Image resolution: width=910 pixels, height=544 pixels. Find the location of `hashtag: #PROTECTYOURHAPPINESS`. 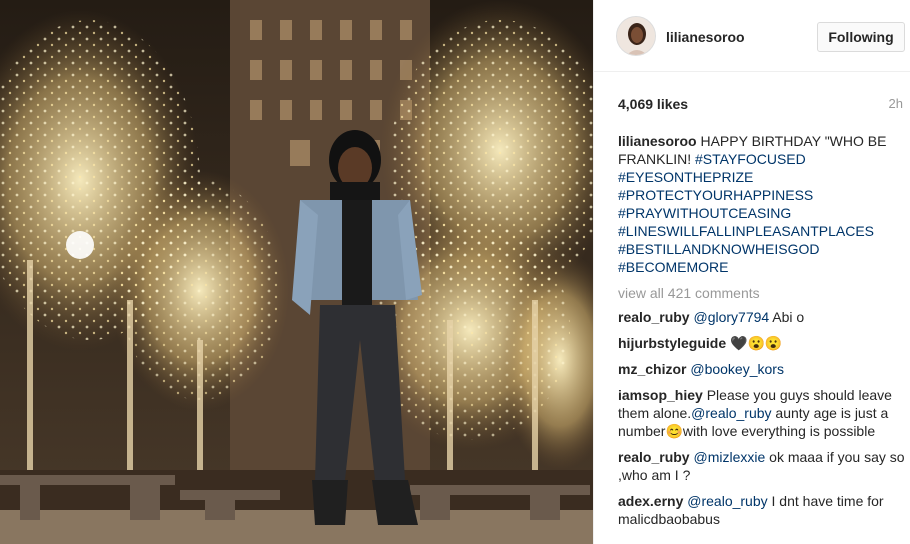

hashtag: #PROTECTYOURHAPPINESS is located at coordinates (763, 195).